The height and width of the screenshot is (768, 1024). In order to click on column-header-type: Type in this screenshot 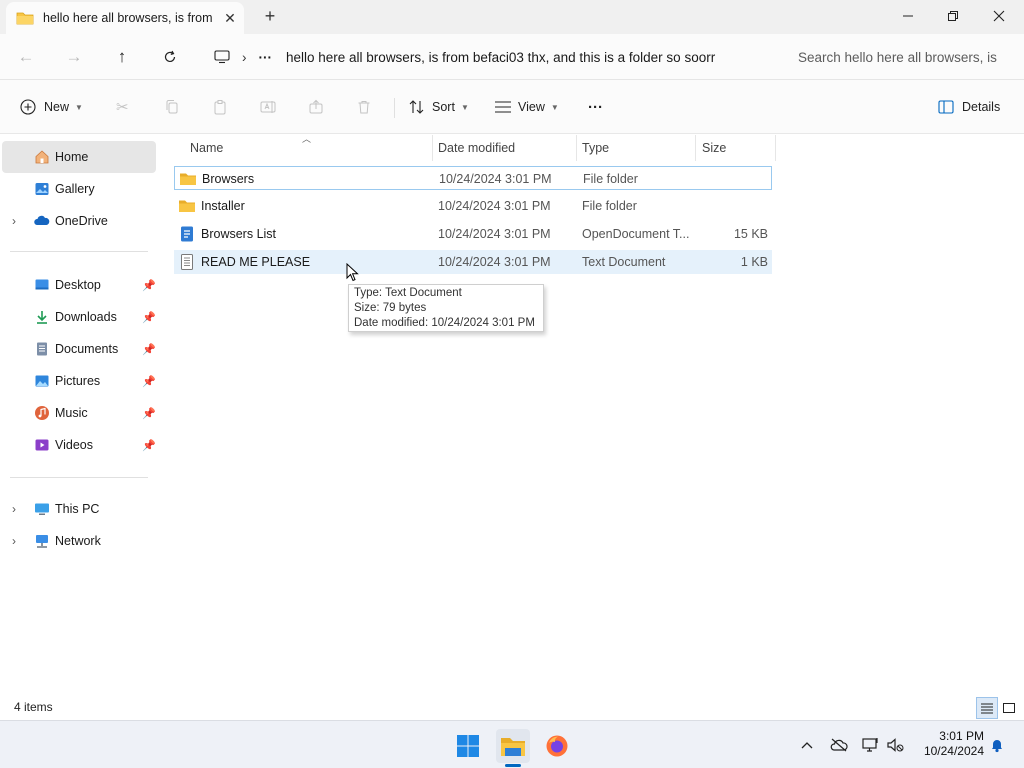, I will do `click(635, 148)`.